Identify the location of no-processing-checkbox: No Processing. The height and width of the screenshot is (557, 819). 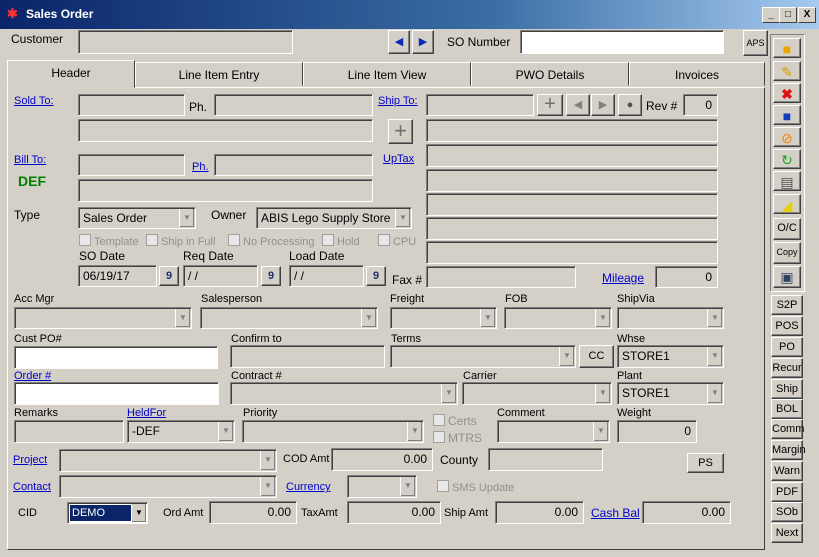
(271, 241).